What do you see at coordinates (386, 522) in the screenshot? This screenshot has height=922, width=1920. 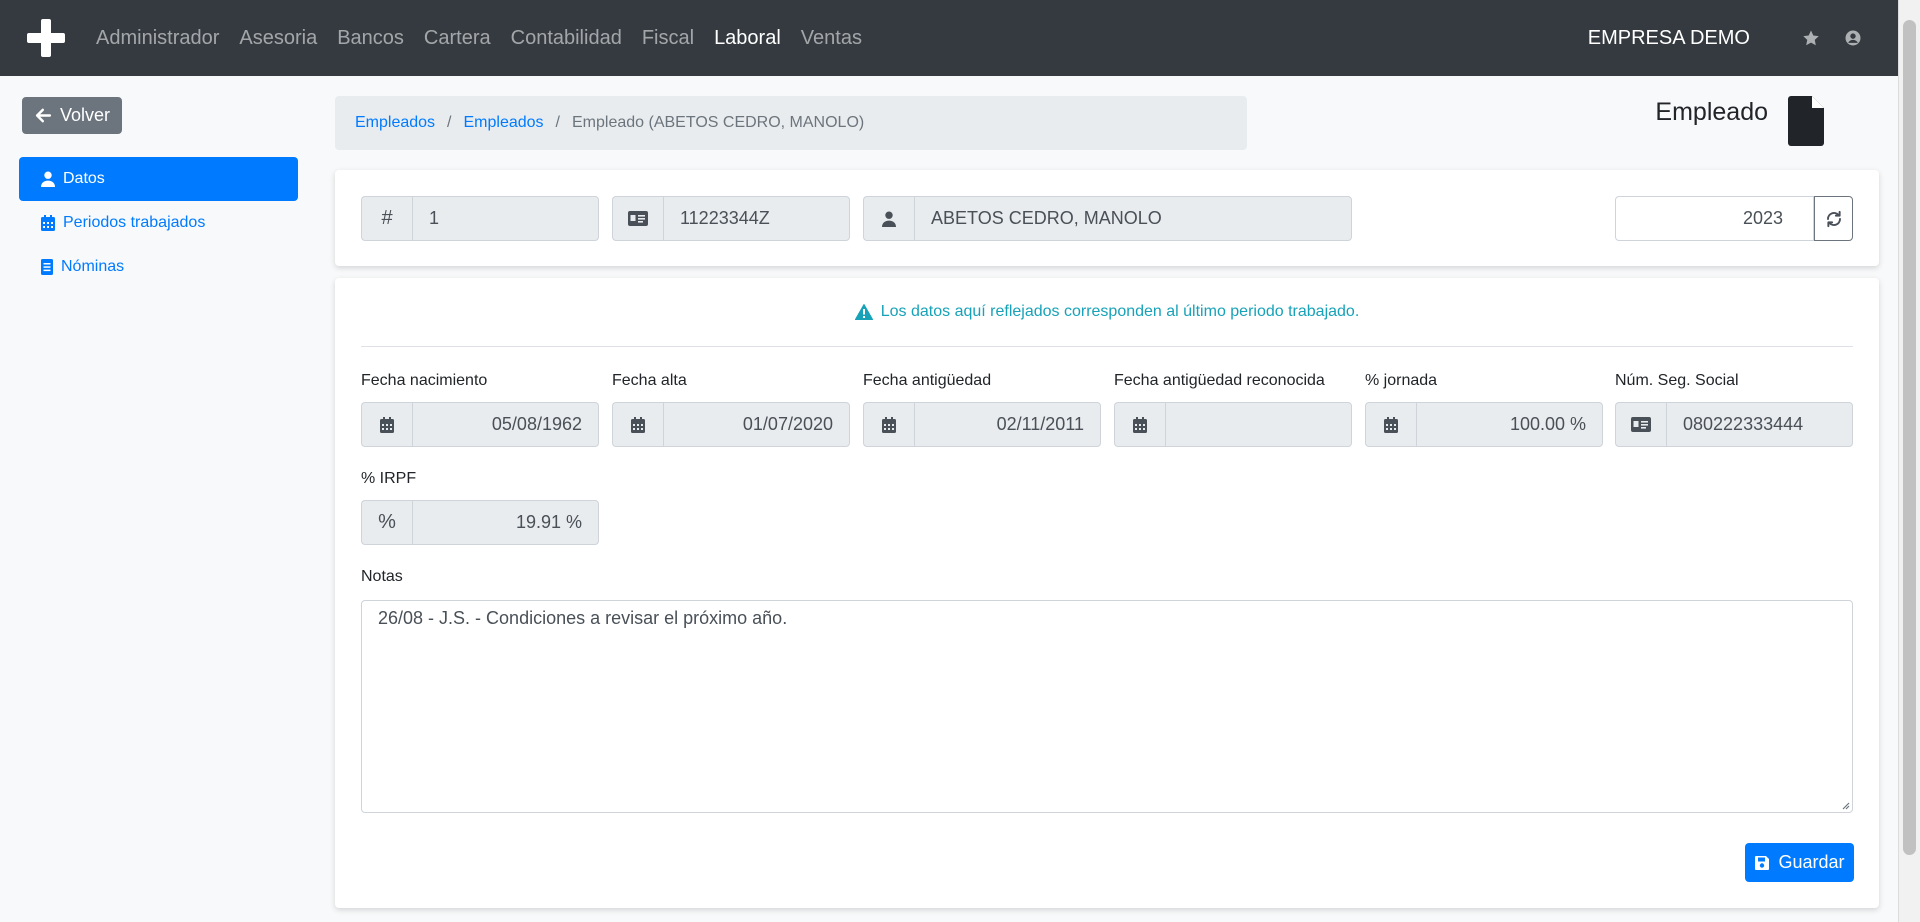 I see `percent-icon: %` at bounding box center [386, 522].